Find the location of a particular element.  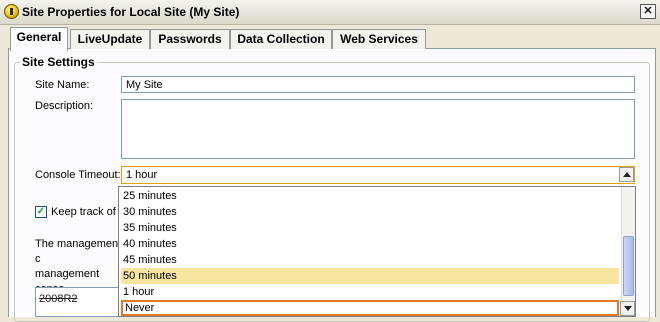

option-40-minutes: 40 minutes is located at coordinates (370, 244).